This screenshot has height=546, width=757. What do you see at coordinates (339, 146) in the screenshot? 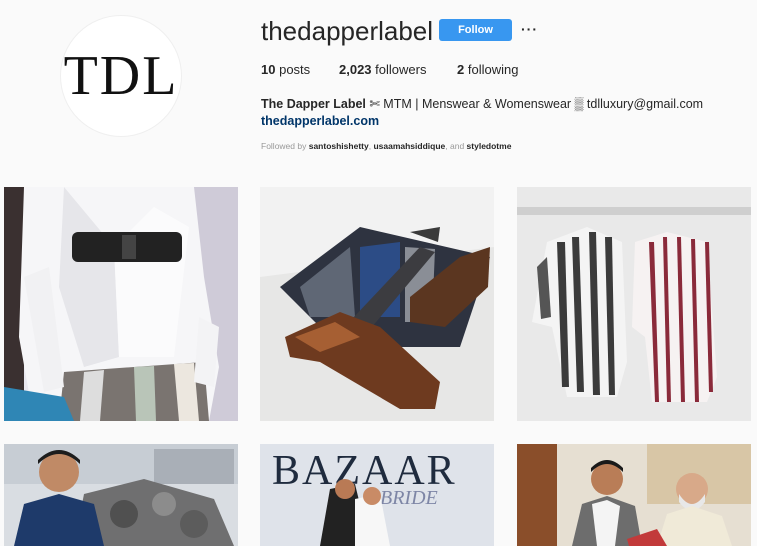
I see `followed-by-user: santoshishetty` at bounding box center [339, 146].